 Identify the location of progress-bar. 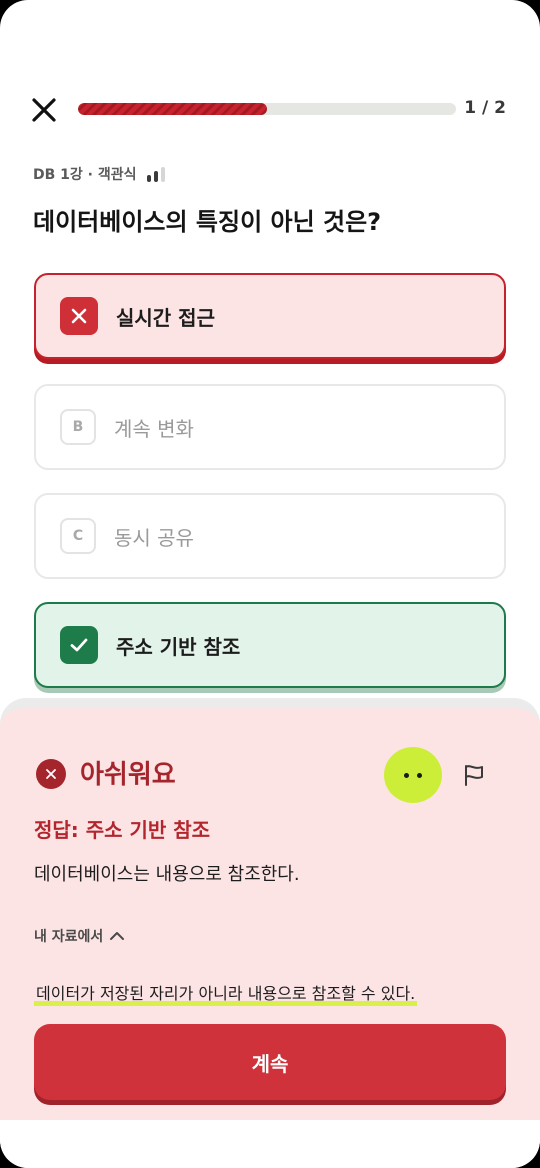
(267, 109).